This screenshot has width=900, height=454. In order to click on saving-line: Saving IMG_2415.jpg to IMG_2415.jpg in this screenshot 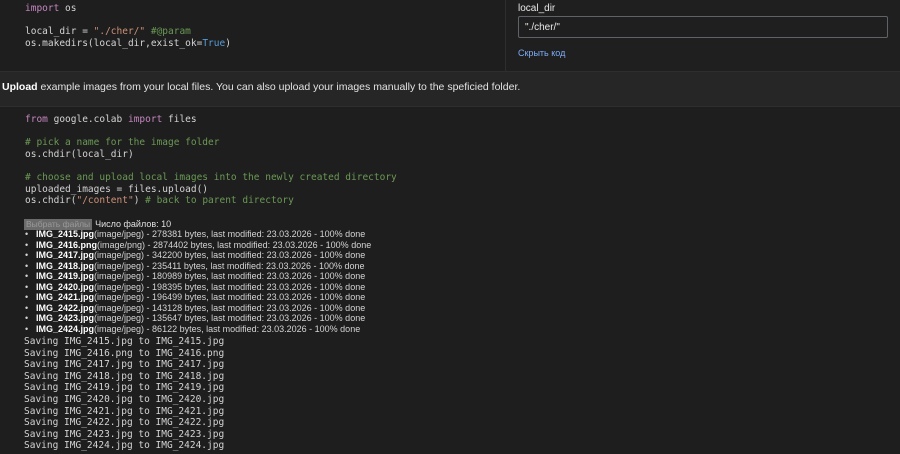, I will do `click(124, 341)`.